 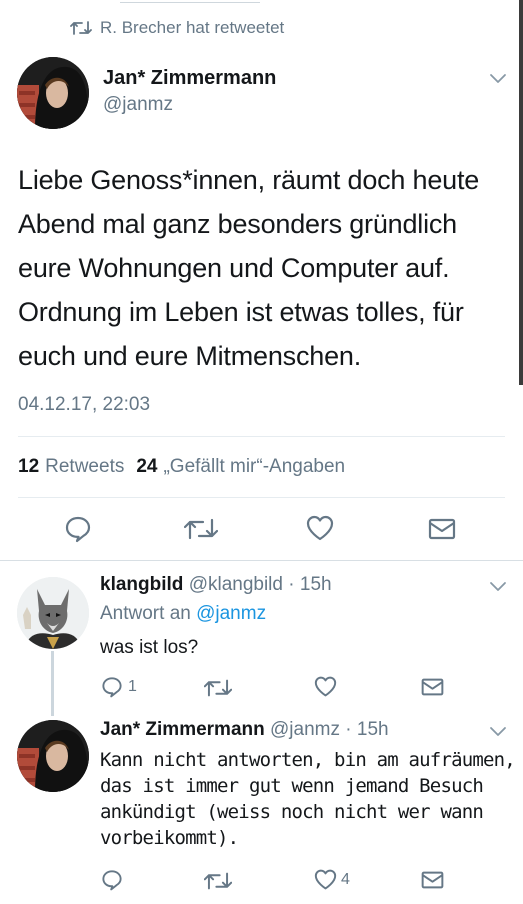 I want to click on retweet-banner: R. Brecher hat retweetet, so click(x=177, y=28).